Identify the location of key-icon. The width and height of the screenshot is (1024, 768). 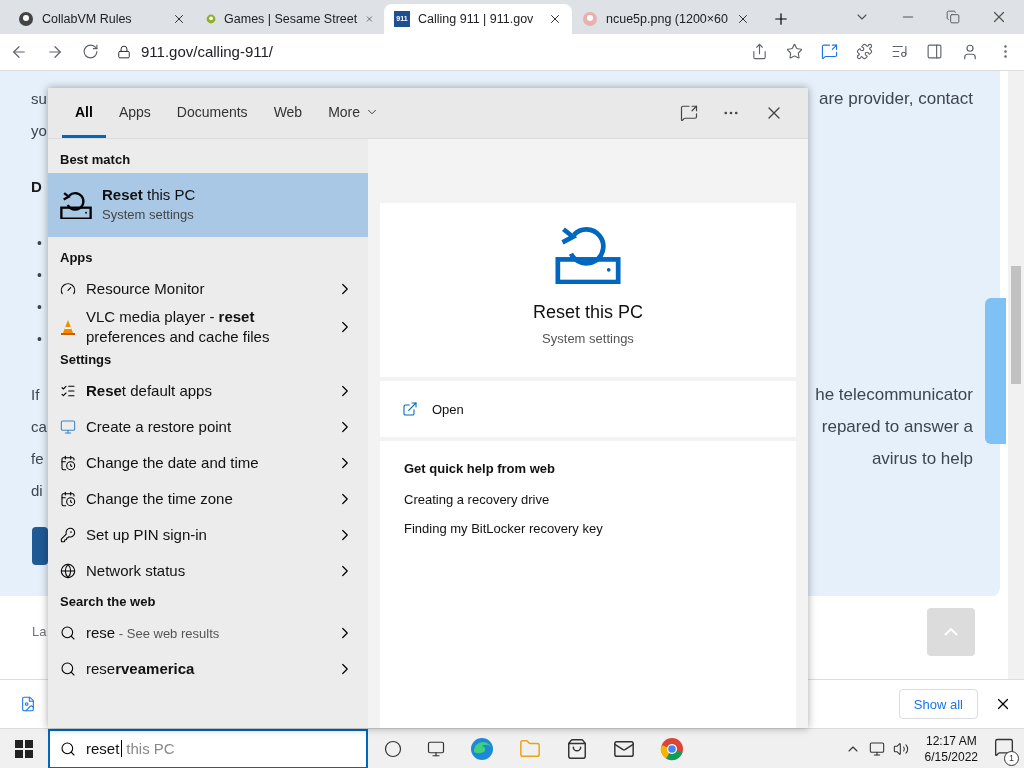
(68, 535).